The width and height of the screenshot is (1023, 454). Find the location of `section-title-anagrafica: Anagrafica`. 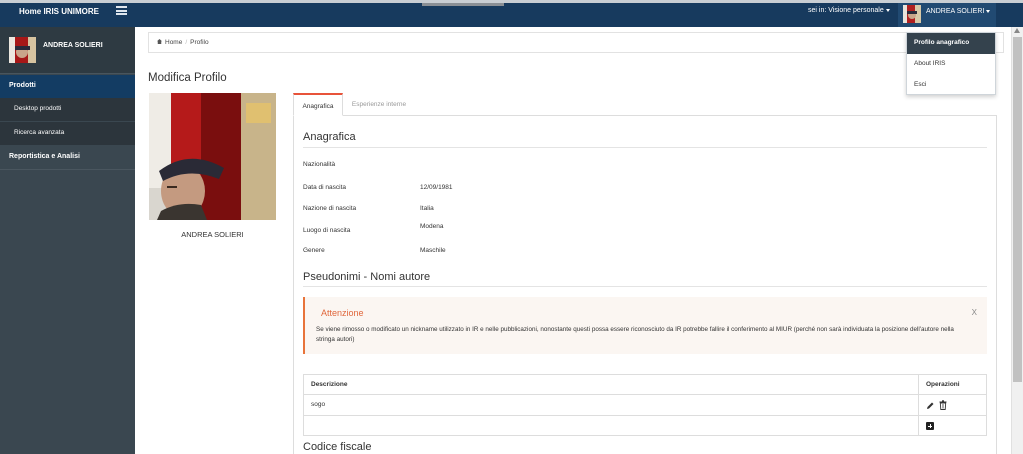

section-title-anagrafica: Anagrafica is located at coordinates (329, 137).